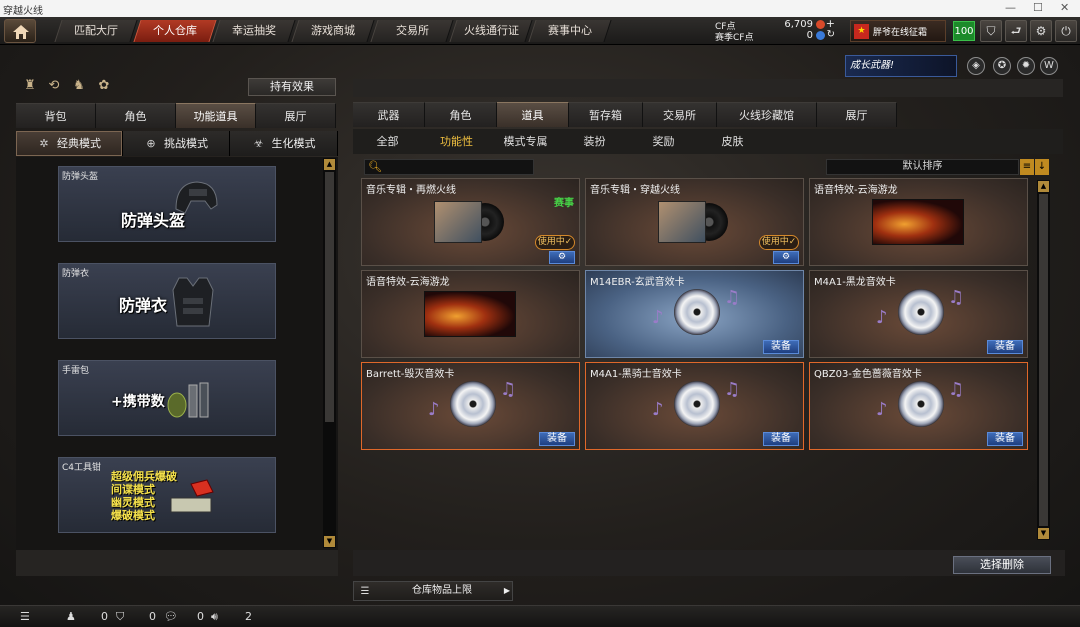 This screenshot has width=1080, height=627. Describe the element at coordinates (389, 114) in the screenshot. I see `right-tab-0: 武器` at that location.